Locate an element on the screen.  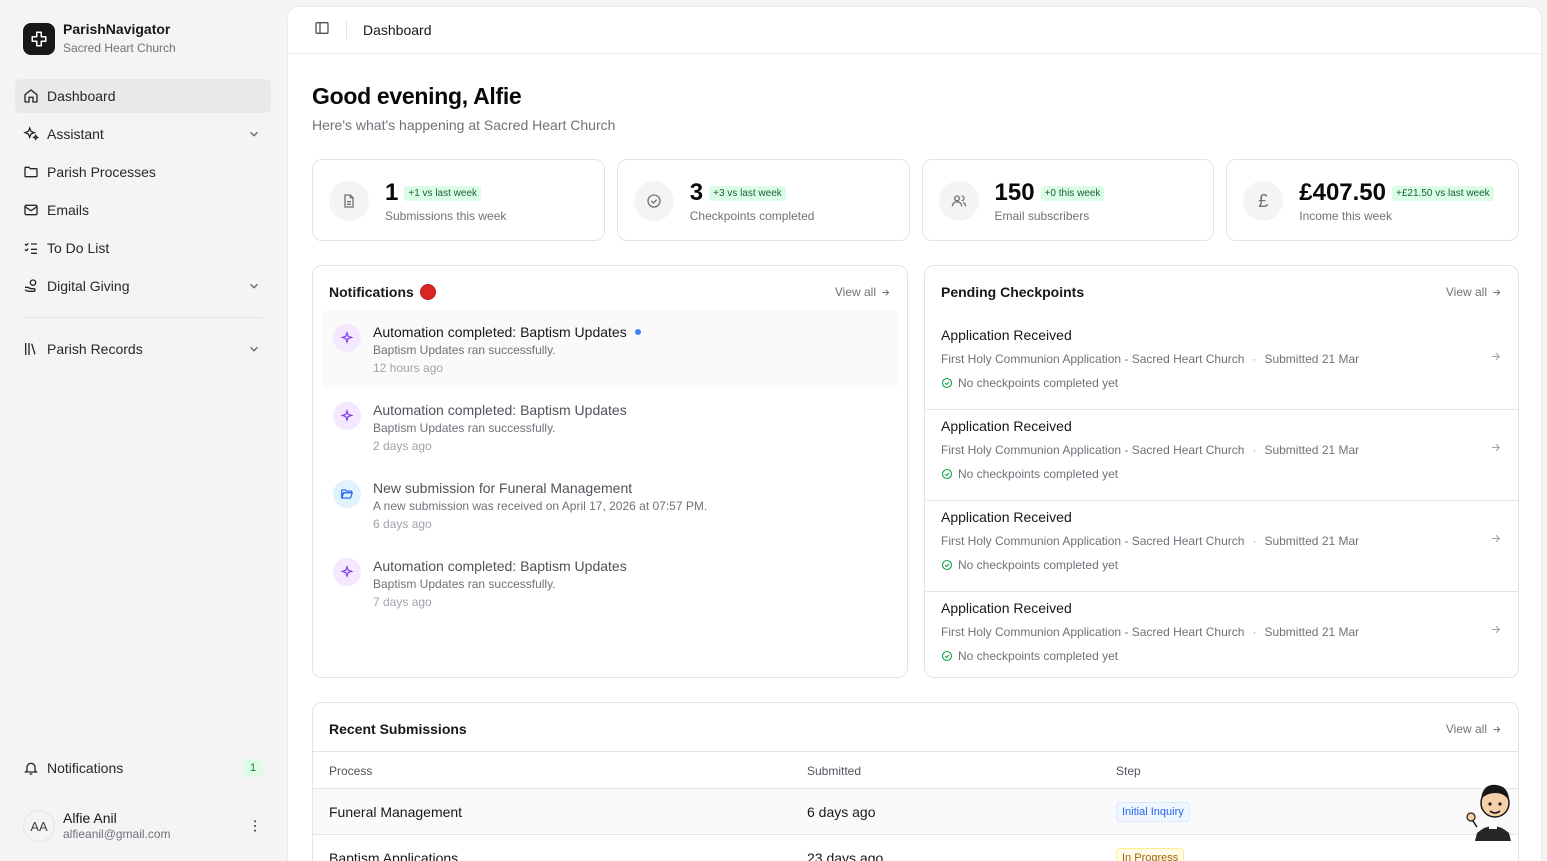
recent-view-all-link: View all is located at coordinates (1474, 729).